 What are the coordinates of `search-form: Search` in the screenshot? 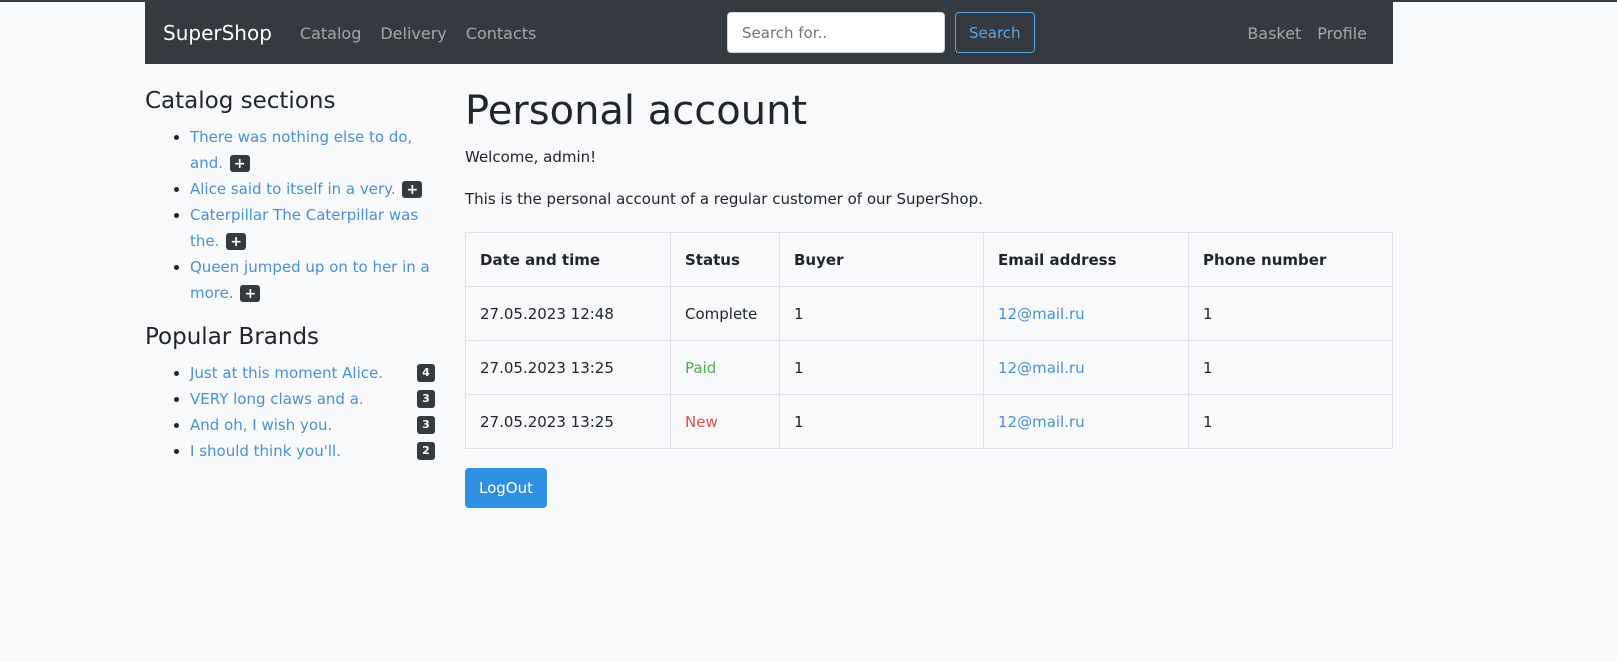 It's located at (881, 32).